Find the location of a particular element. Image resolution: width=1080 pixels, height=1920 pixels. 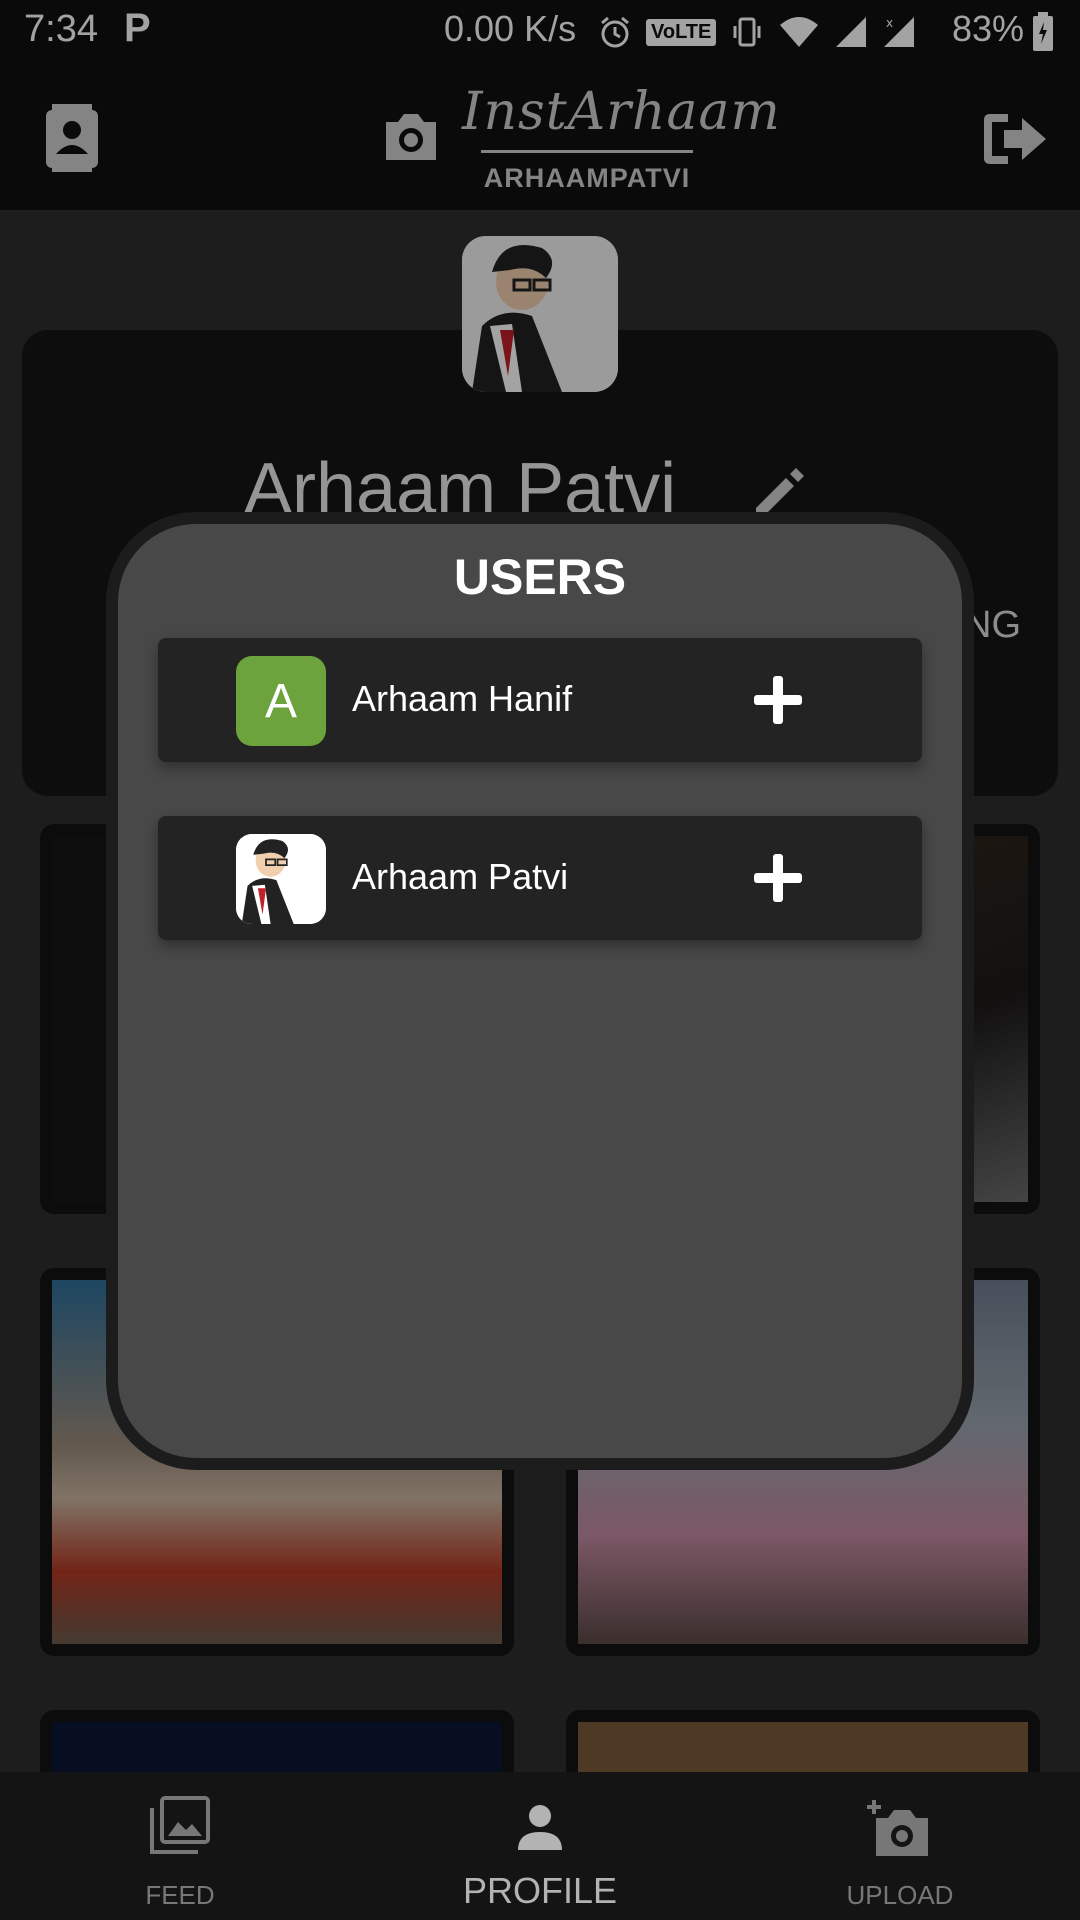

add-camera-icon is located at coordinates (897, 1828).